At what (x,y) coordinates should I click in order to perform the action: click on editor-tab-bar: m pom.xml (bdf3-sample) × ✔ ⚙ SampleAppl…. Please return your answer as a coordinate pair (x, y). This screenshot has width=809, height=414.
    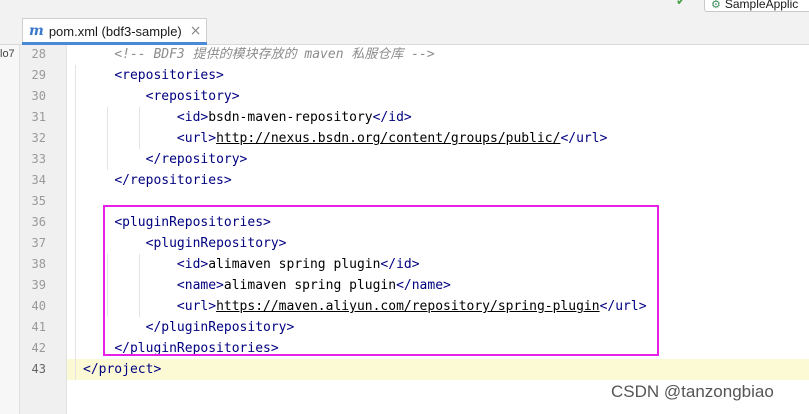
    Looking at the image, I should click on (404, 22).